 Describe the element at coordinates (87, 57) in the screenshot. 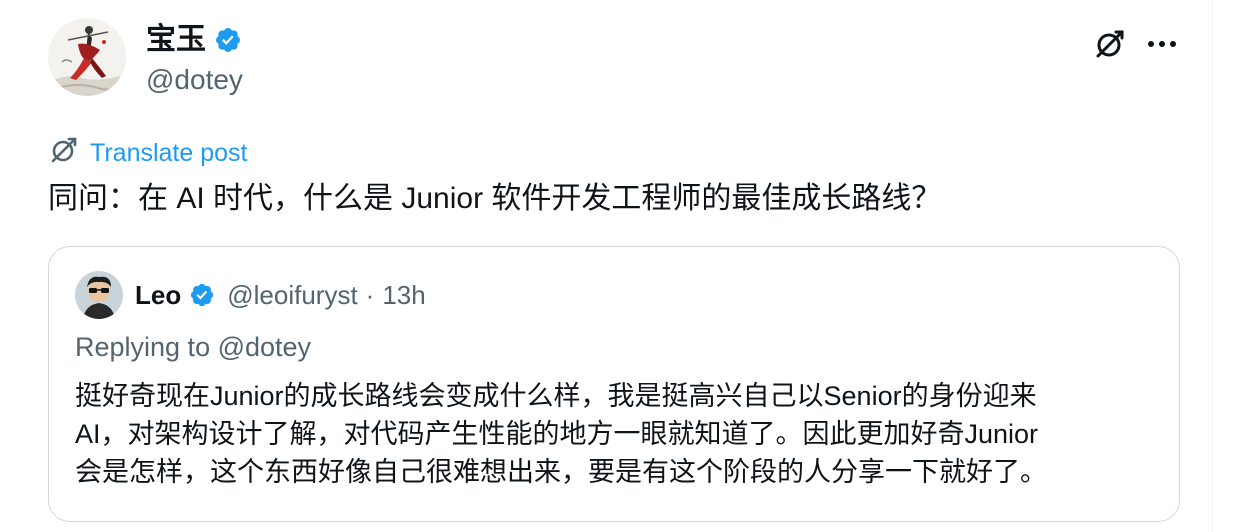

I see `author-avatar` at that location.